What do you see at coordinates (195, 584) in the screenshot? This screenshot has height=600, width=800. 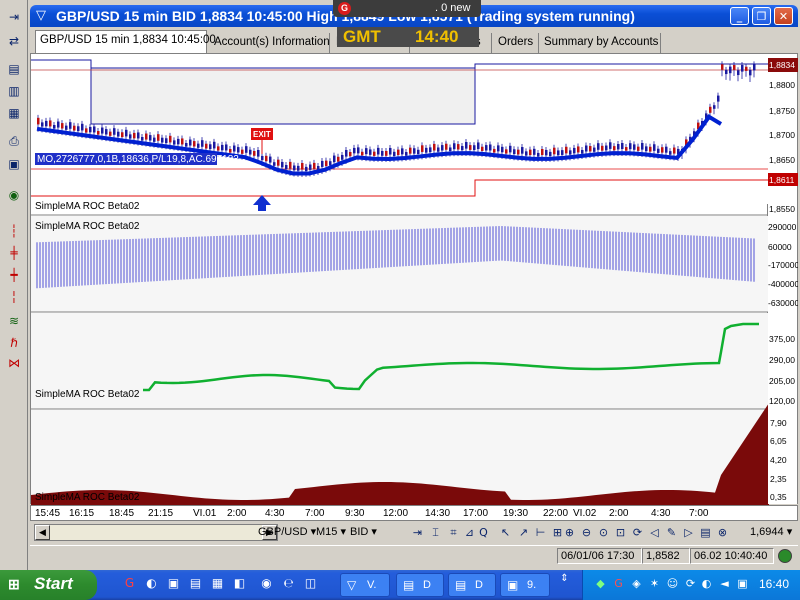 I see `quicklaunch-folder-icon: ▤` at bounding box center [195, 584].